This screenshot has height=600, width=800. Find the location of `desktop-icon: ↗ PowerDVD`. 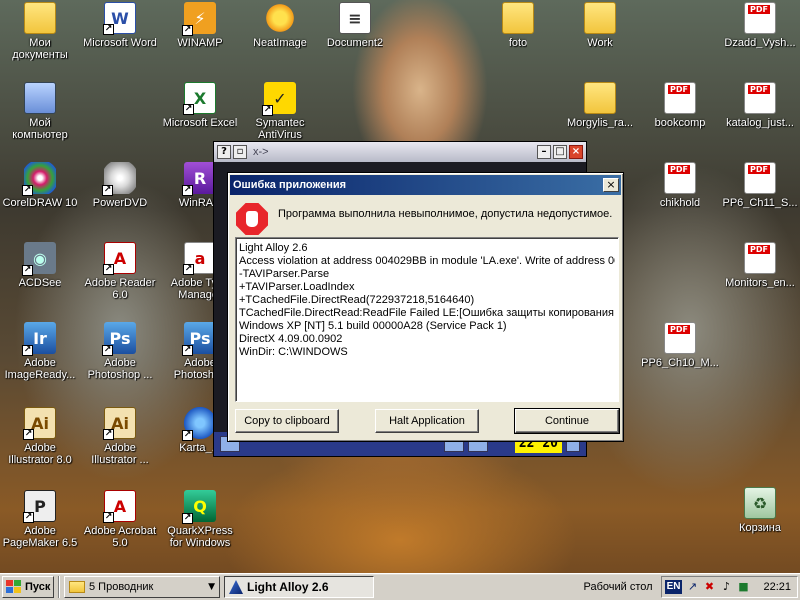

desktop-icon: ↗ PowerDVD is located at coordinates (120, 197).